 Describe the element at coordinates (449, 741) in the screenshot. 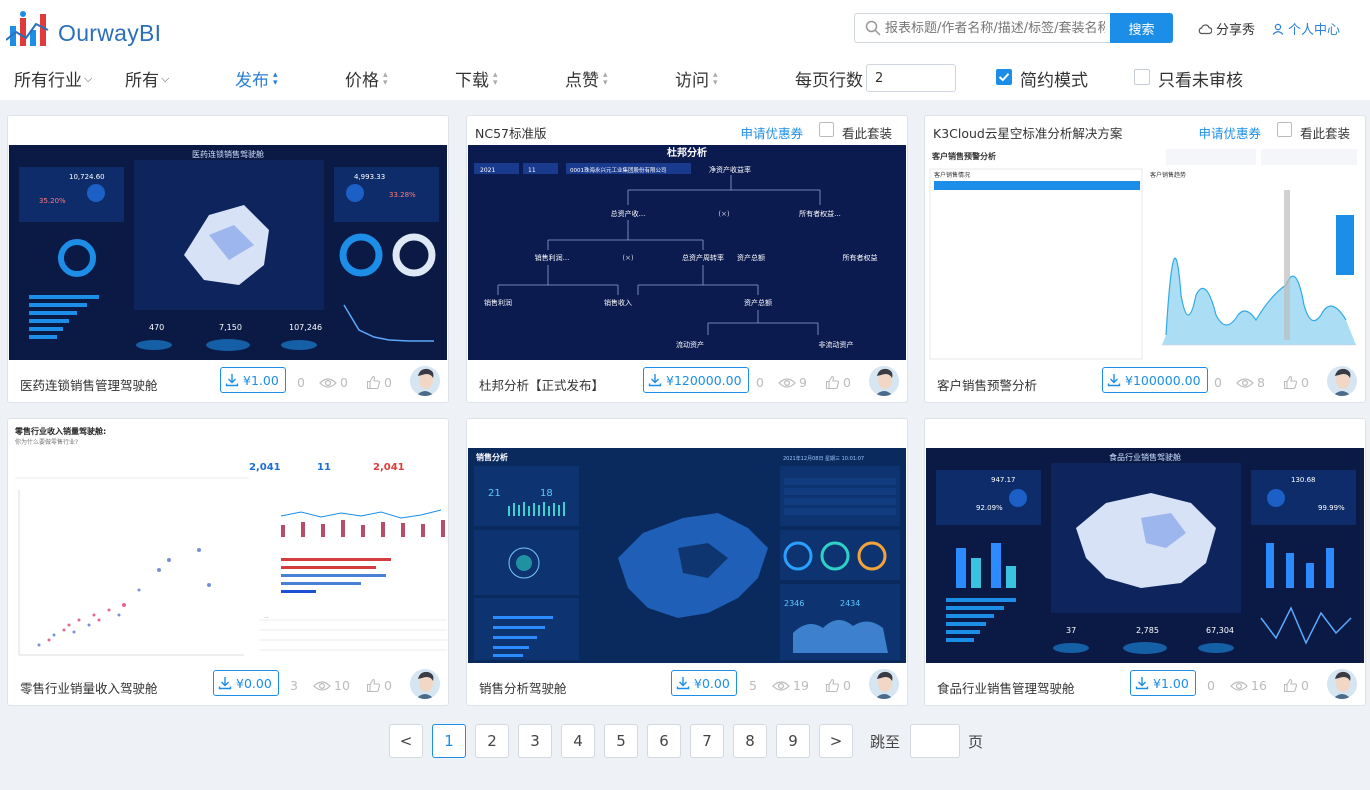

I see `page-1-button: 1` at that location.